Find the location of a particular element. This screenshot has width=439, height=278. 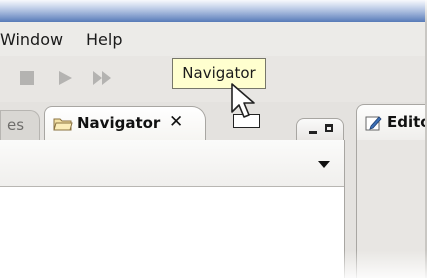

maximize-icon is located at coordinates (329, 128).